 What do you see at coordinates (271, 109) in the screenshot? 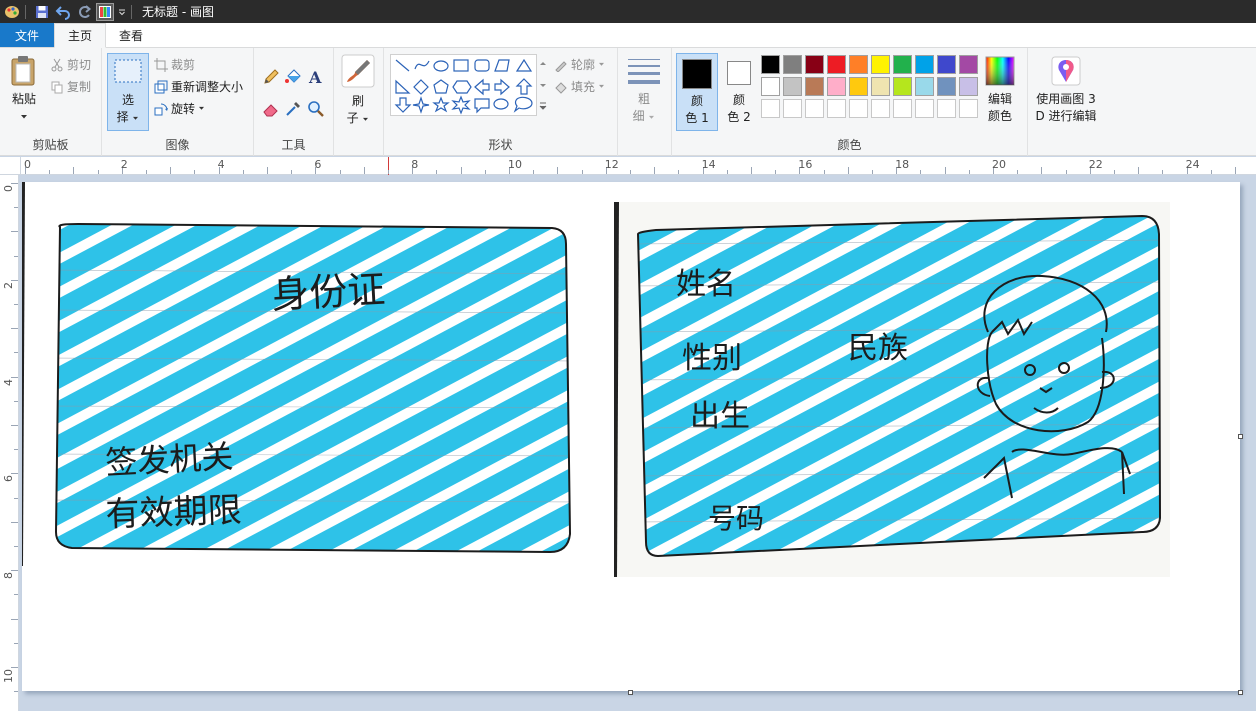
I see `eraser-icon` at bounding box center [271, 109].